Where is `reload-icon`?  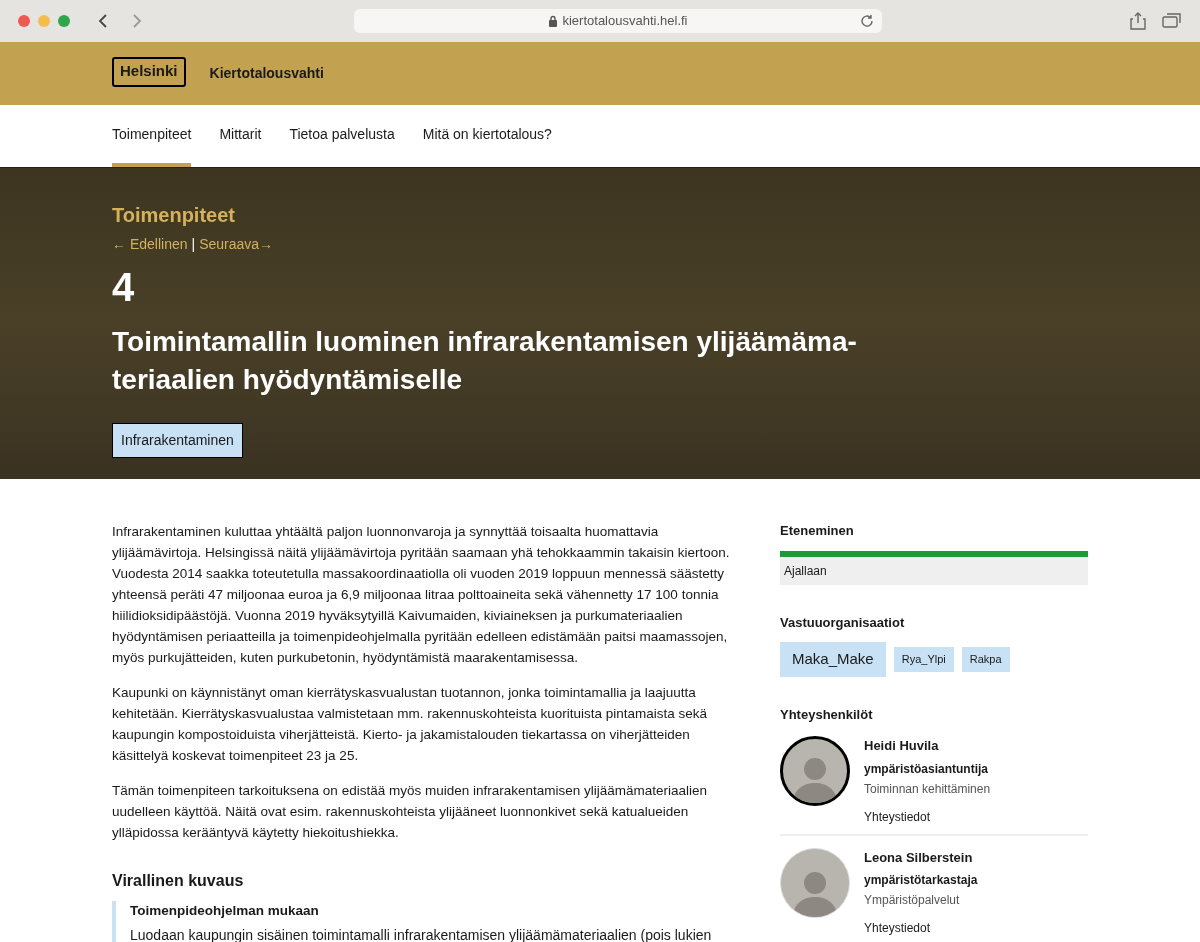
reload-icon is located at coordinates (867, 21).